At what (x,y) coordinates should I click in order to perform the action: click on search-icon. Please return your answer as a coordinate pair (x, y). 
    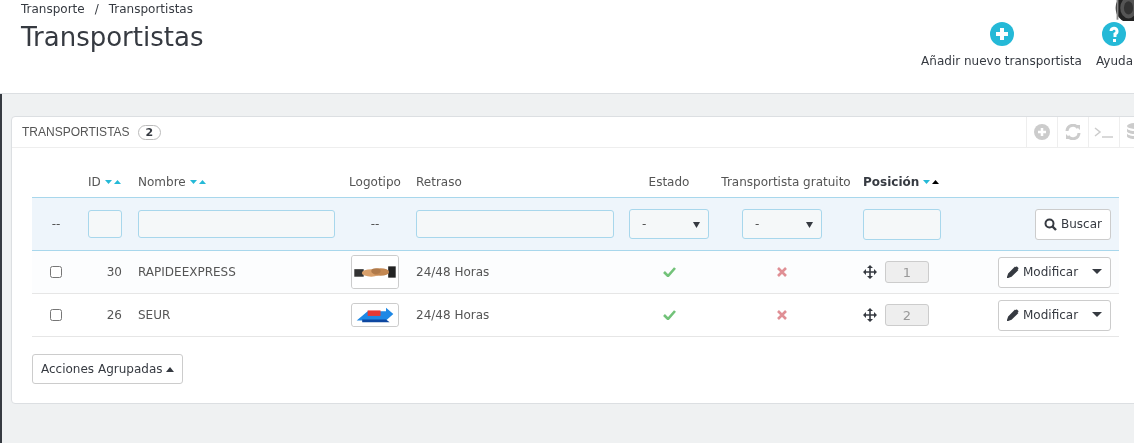
    Looking at the image, I should click on (1050, 224).